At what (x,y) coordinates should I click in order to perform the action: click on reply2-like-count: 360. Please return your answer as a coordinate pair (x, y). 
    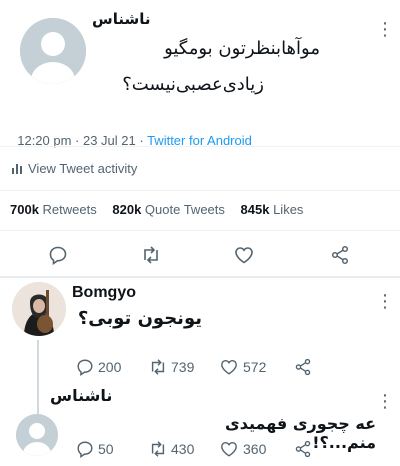
    Looking at the image, I should click on (255, 449).